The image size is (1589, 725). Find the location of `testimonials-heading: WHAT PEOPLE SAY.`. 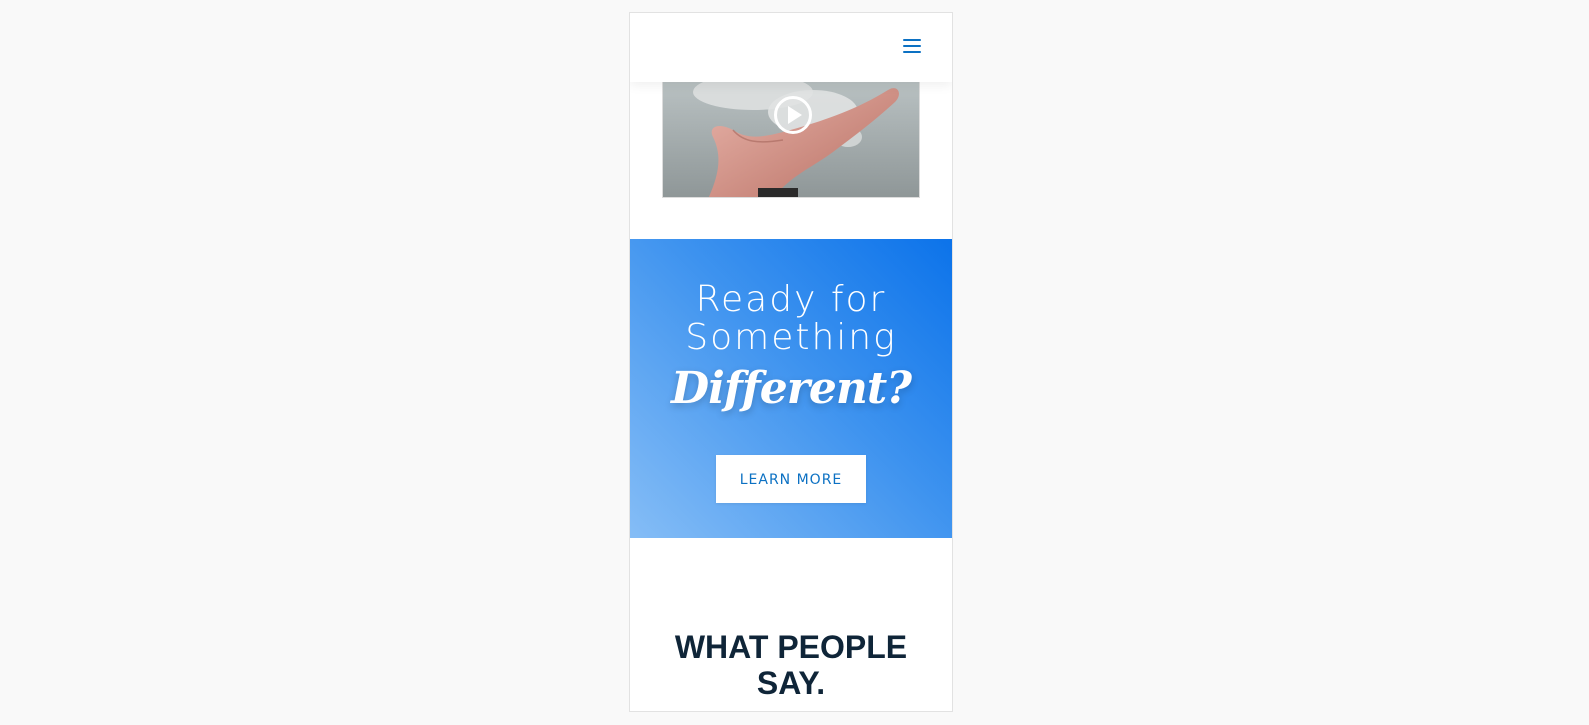

testimonials-heading: WHAT PEOPLE SAY. is located at coordinates (791, 665).